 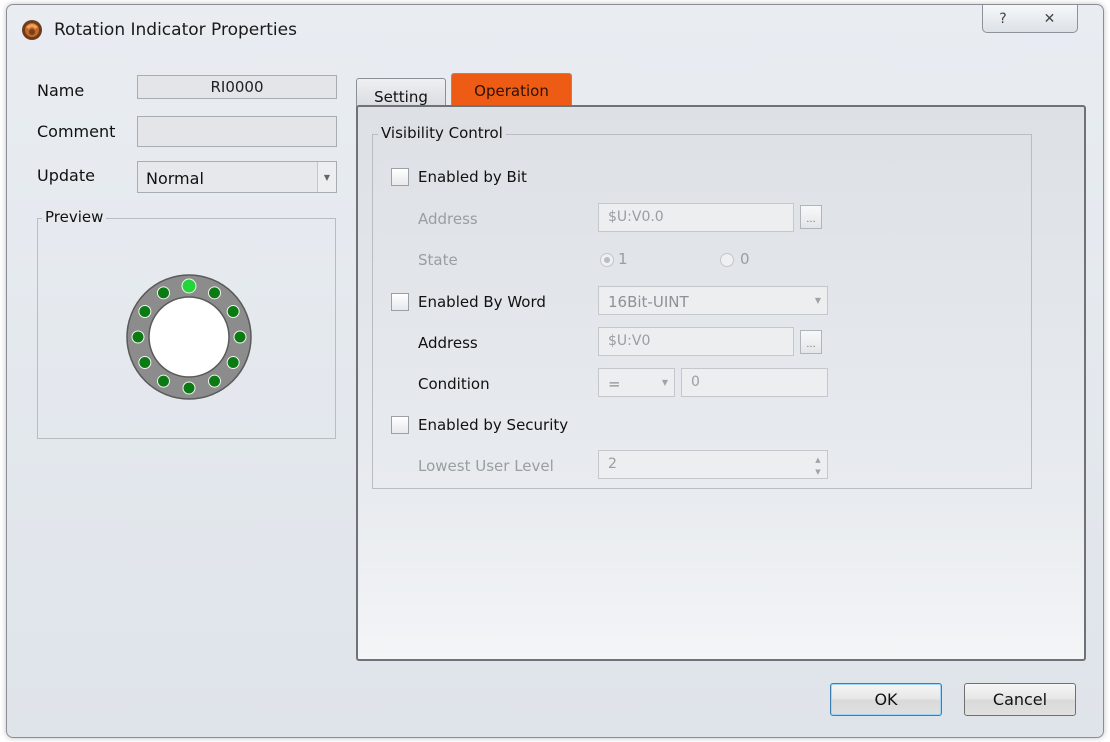 I want to click on ok-button: OK, so click(x=886, y=699).